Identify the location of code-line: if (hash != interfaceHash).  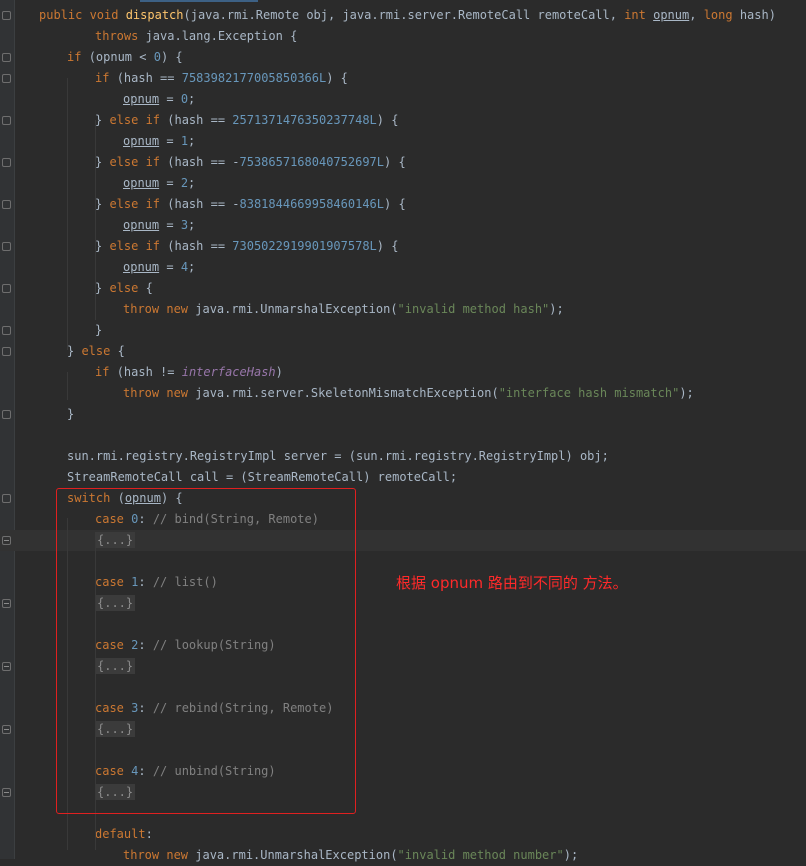
(403, 372).